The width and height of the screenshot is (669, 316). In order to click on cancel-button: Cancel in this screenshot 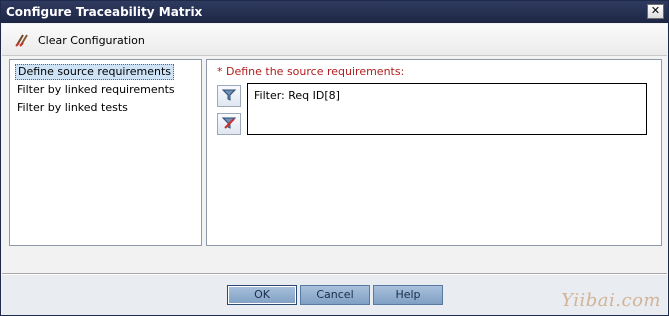, I will do `click(335, 295)`.